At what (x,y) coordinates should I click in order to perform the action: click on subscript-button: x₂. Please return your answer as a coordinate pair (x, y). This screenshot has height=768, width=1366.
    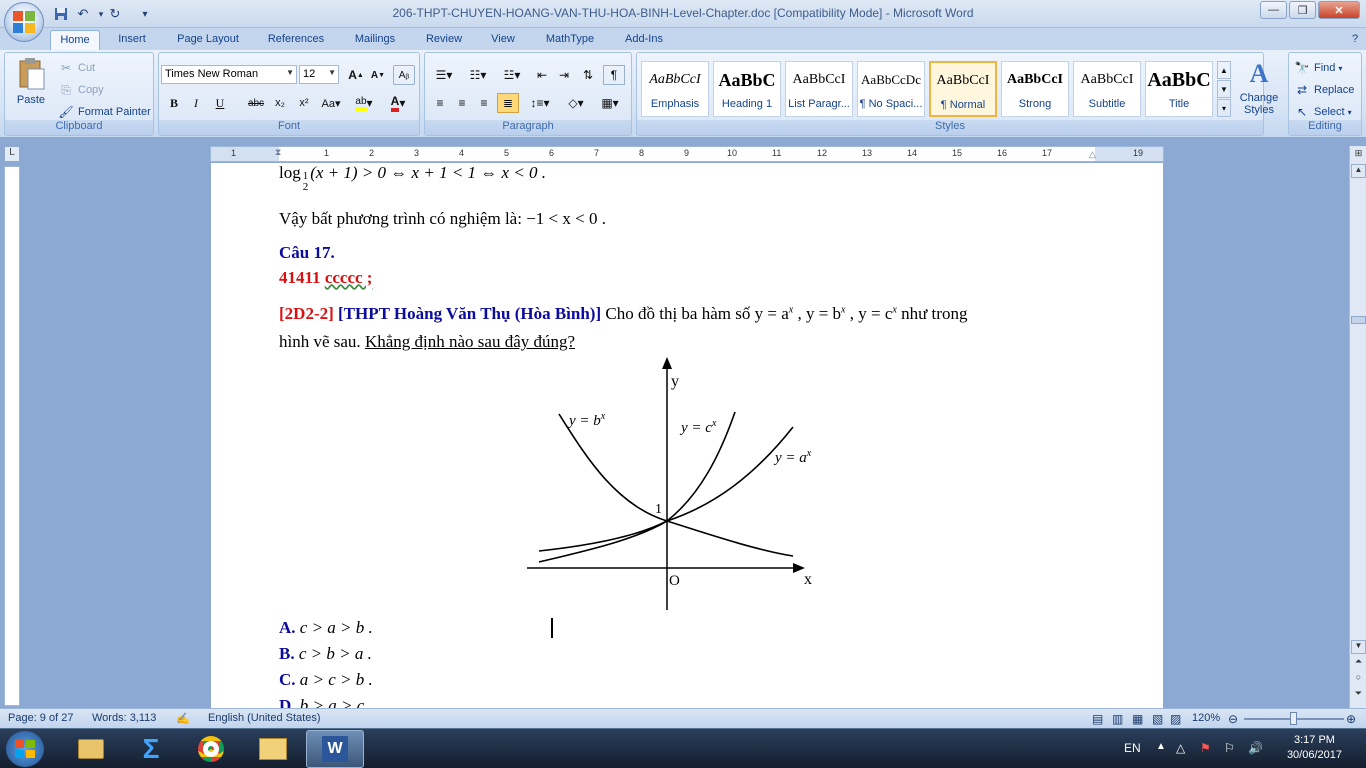
    Looking at the image, I should click on (280, 103).